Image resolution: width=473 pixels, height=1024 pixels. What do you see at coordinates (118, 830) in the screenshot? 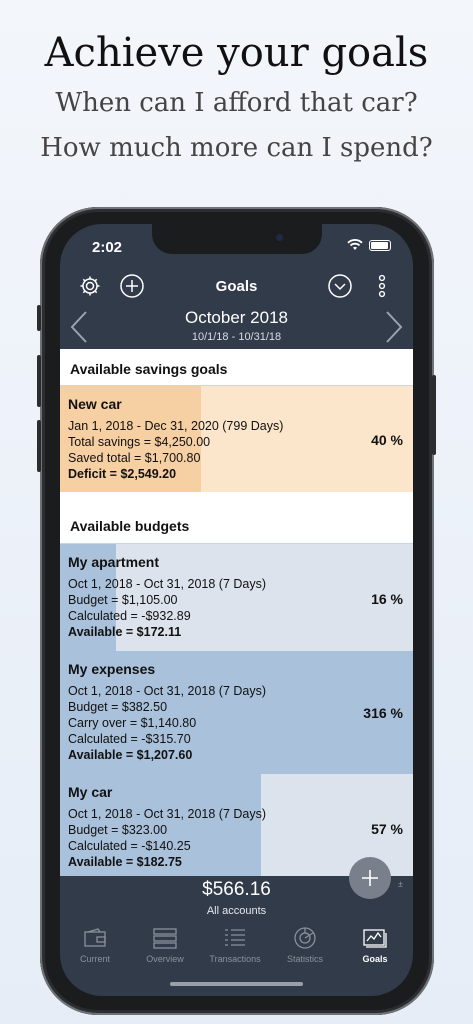
I see `budget-amount: Budget = $323.00` at bounding box center [118, 830].